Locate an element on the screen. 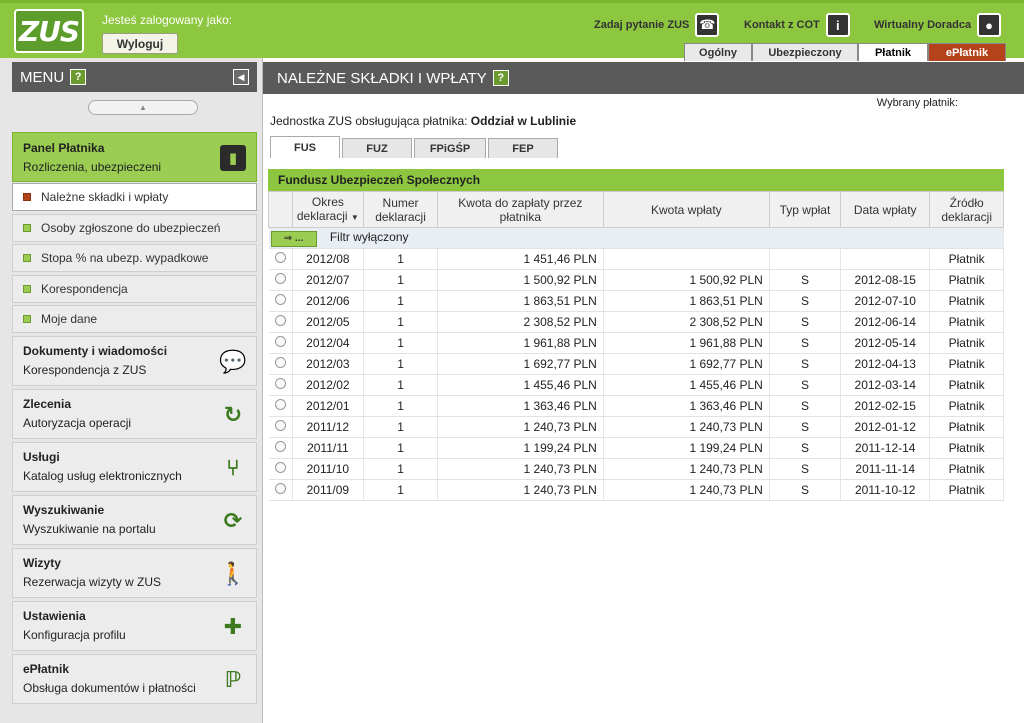 The height and width of the screenshot is (723, 1024). portal-tabs: Ogólny Ubezpieczony Płatnik ePłatnik is located at coordinates (845, 52).